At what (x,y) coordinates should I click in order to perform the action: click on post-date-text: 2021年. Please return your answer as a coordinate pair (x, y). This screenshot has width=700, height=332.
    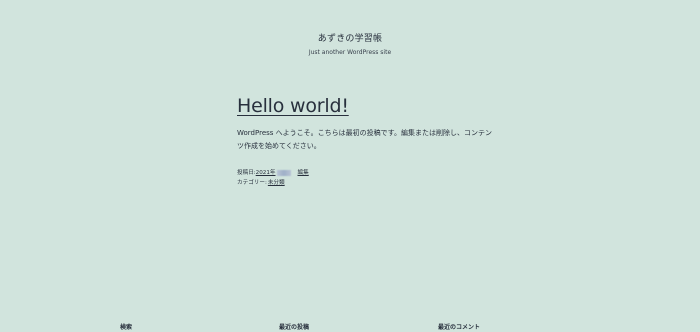
    Looking at the image, I should click on (265, 173).